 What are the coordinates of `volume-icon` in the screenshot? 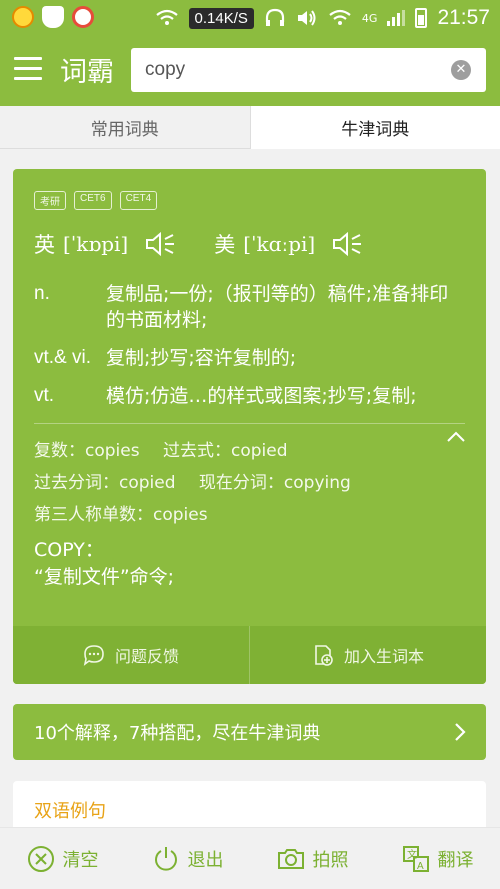 It's located at (306, 18).